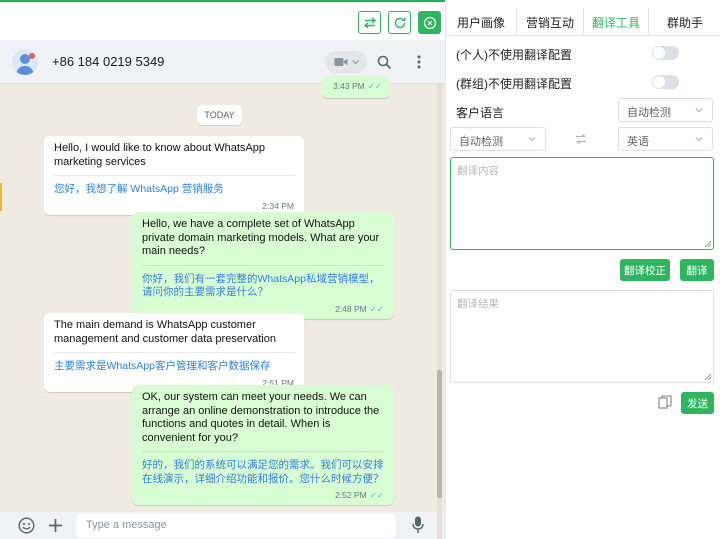  I want to click on translation-result-placeholder: 翻译结果, so click(478, 304).